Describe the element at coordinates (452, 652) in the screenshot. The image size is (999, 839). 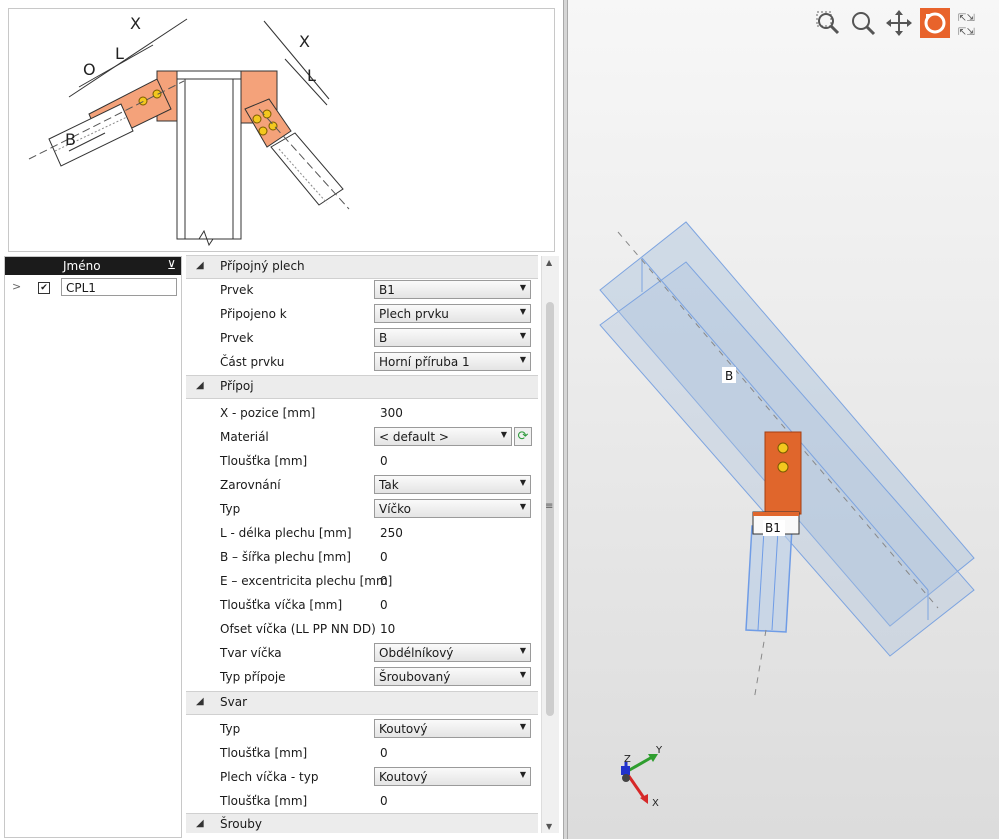
I see `cap-shape-select: Obdélníkový ▼` at that location.